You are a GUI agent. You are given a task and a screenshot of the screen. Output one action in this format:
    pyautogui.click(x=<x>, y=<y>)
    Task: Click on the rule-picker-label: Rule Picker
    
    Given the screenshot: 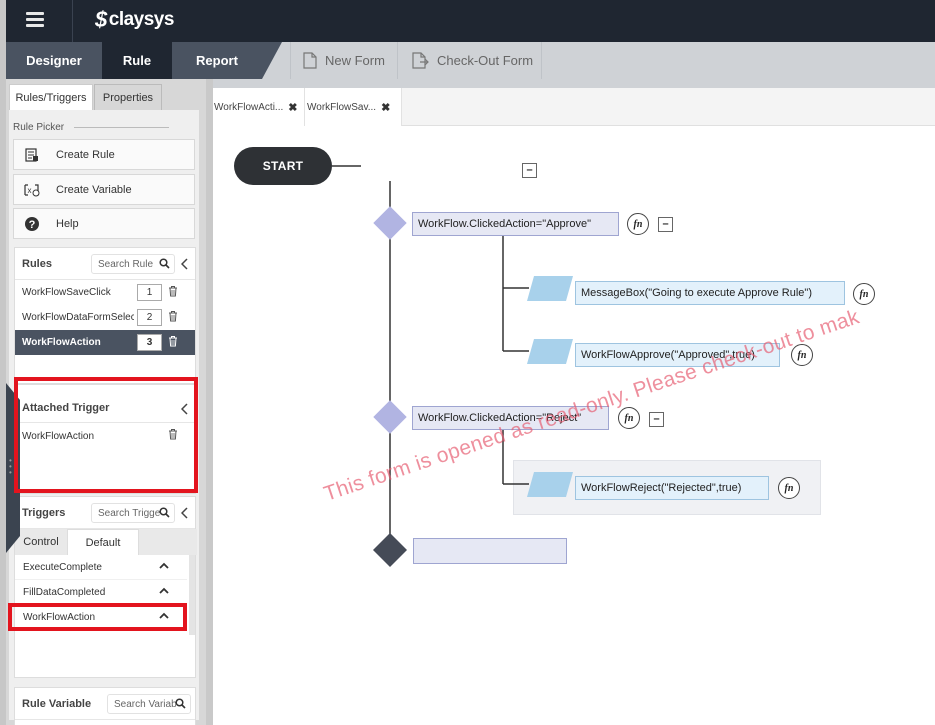 What is the action you would take?
    pyautogui.click(x=39, y=127)
    